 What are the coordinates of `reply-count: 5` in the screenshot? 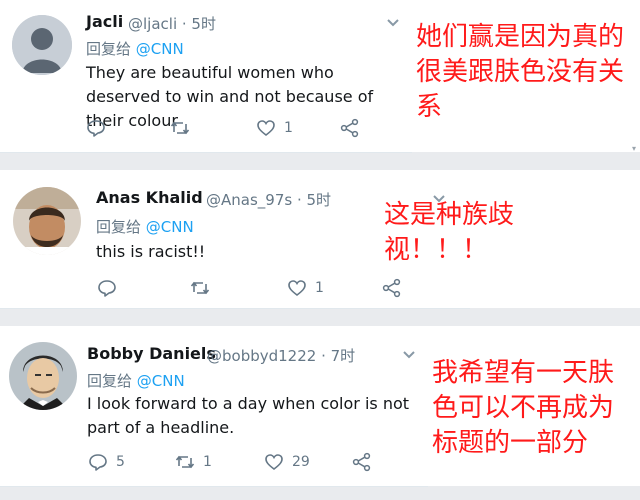 It's located at (120, 462).